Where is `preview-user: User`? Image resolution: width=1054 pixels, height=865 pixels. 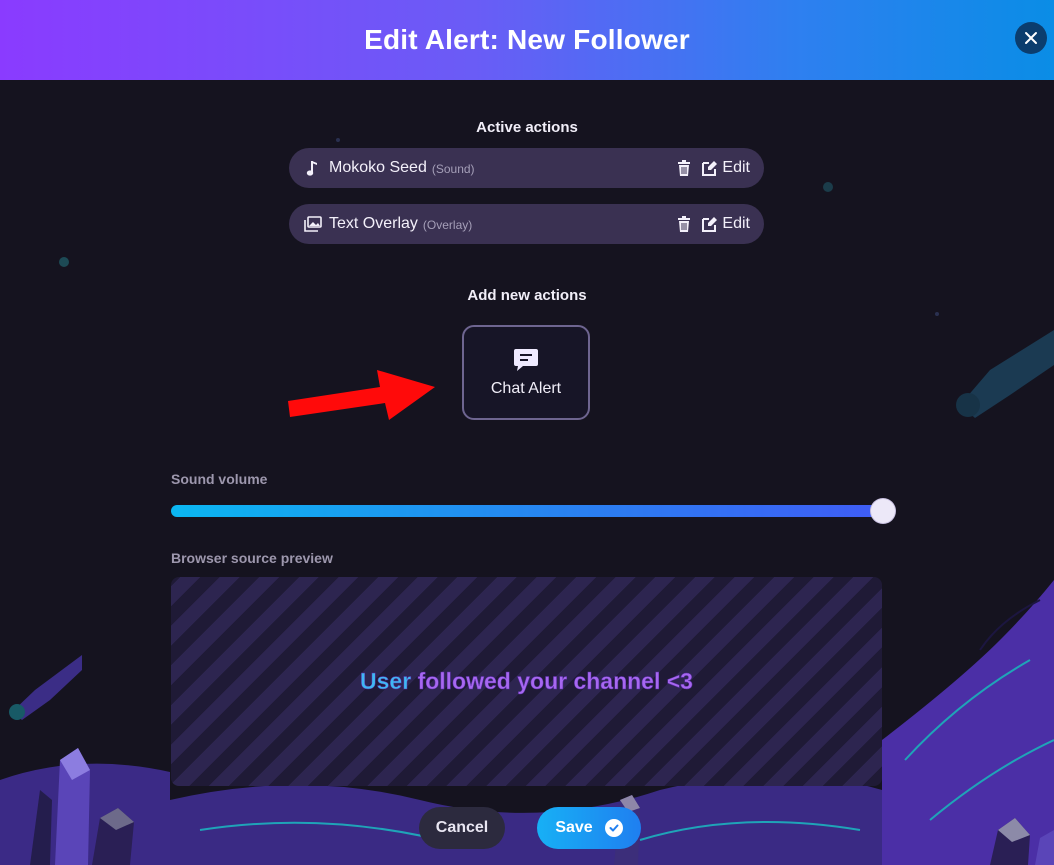
preview-user: User is located at coordinates (386, 681).